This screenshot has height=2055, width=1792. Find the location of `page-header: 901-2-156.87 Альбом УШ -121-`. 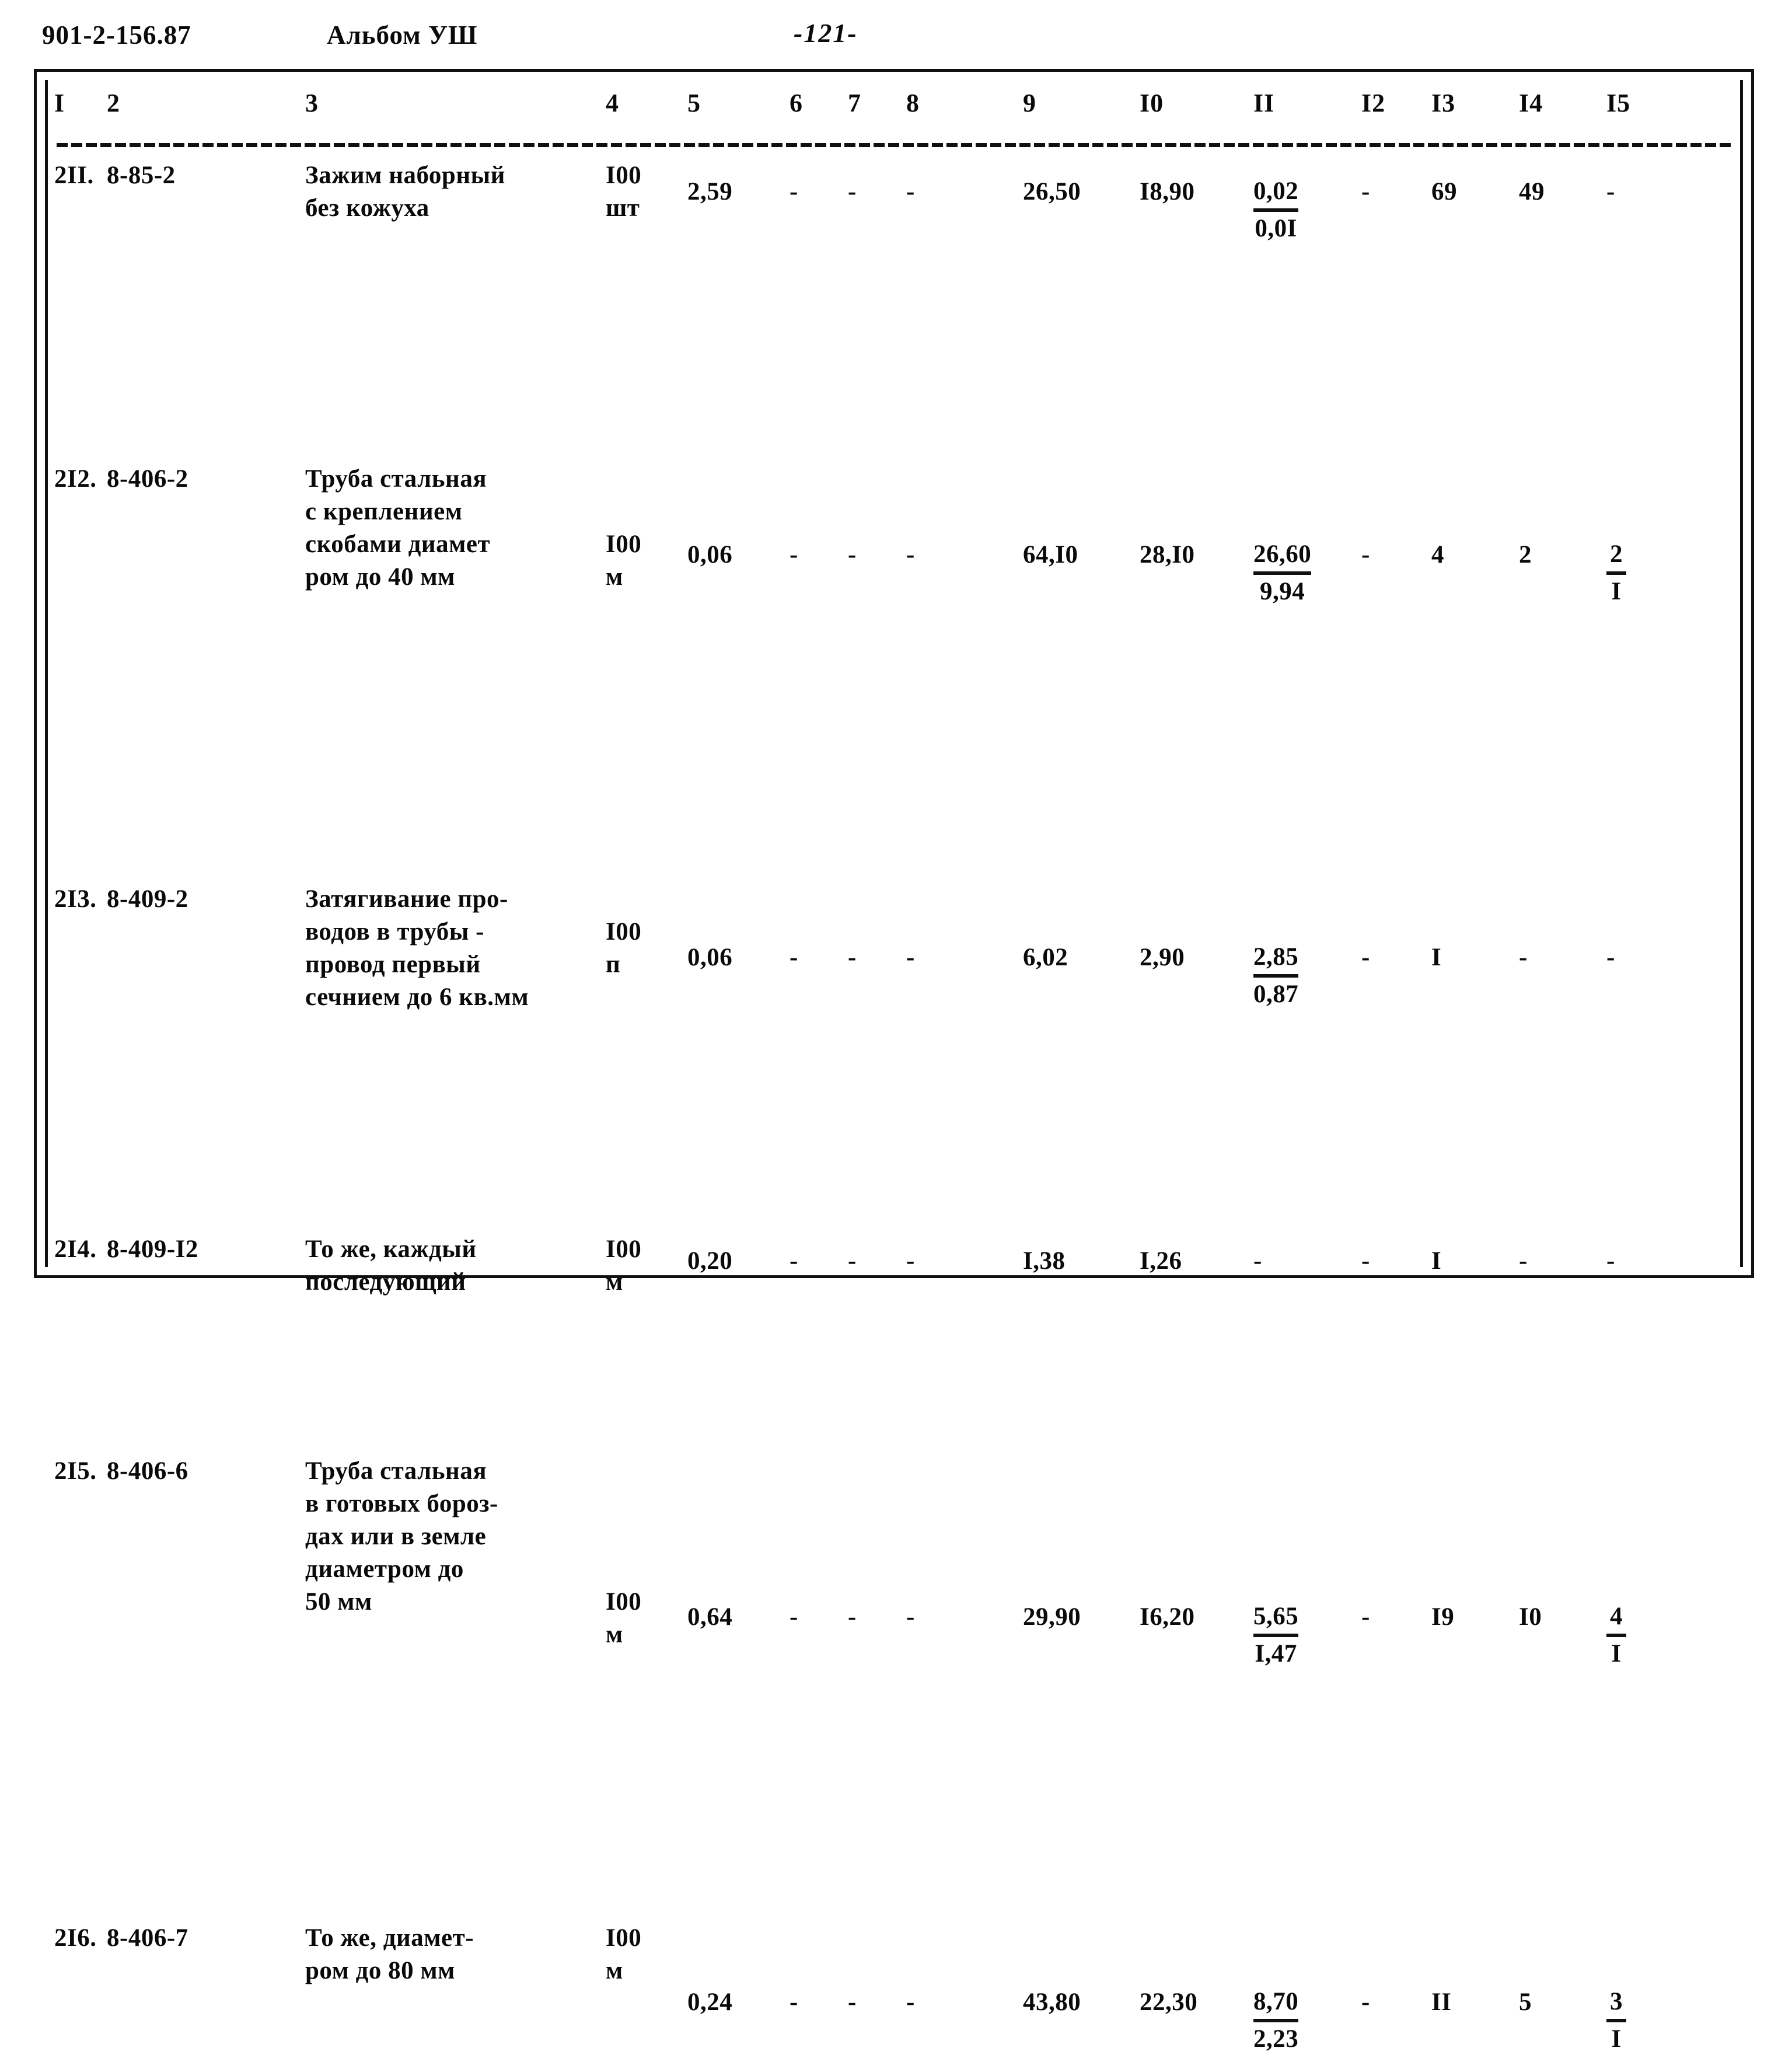

page-header: 901-2-156.87 Альбом УШ -121- is located at coordinates (896, 40).